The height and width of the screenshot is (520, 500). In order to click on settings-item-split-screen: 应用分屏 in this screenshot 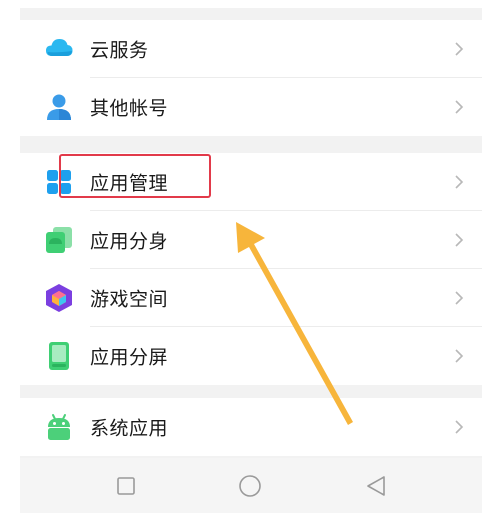, I will do `click(251, 356)`.